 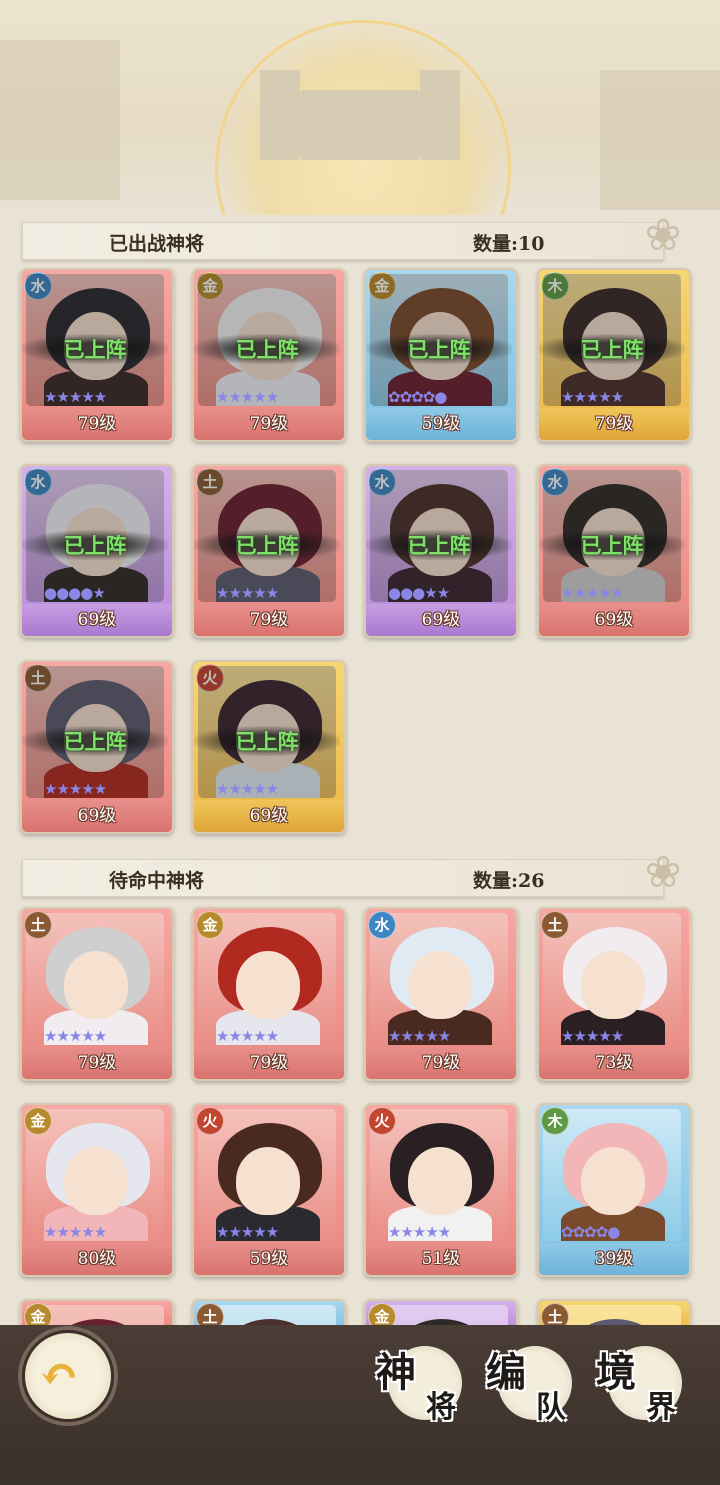 I want to click on palace-tower-right, so click(x=440, y=115).